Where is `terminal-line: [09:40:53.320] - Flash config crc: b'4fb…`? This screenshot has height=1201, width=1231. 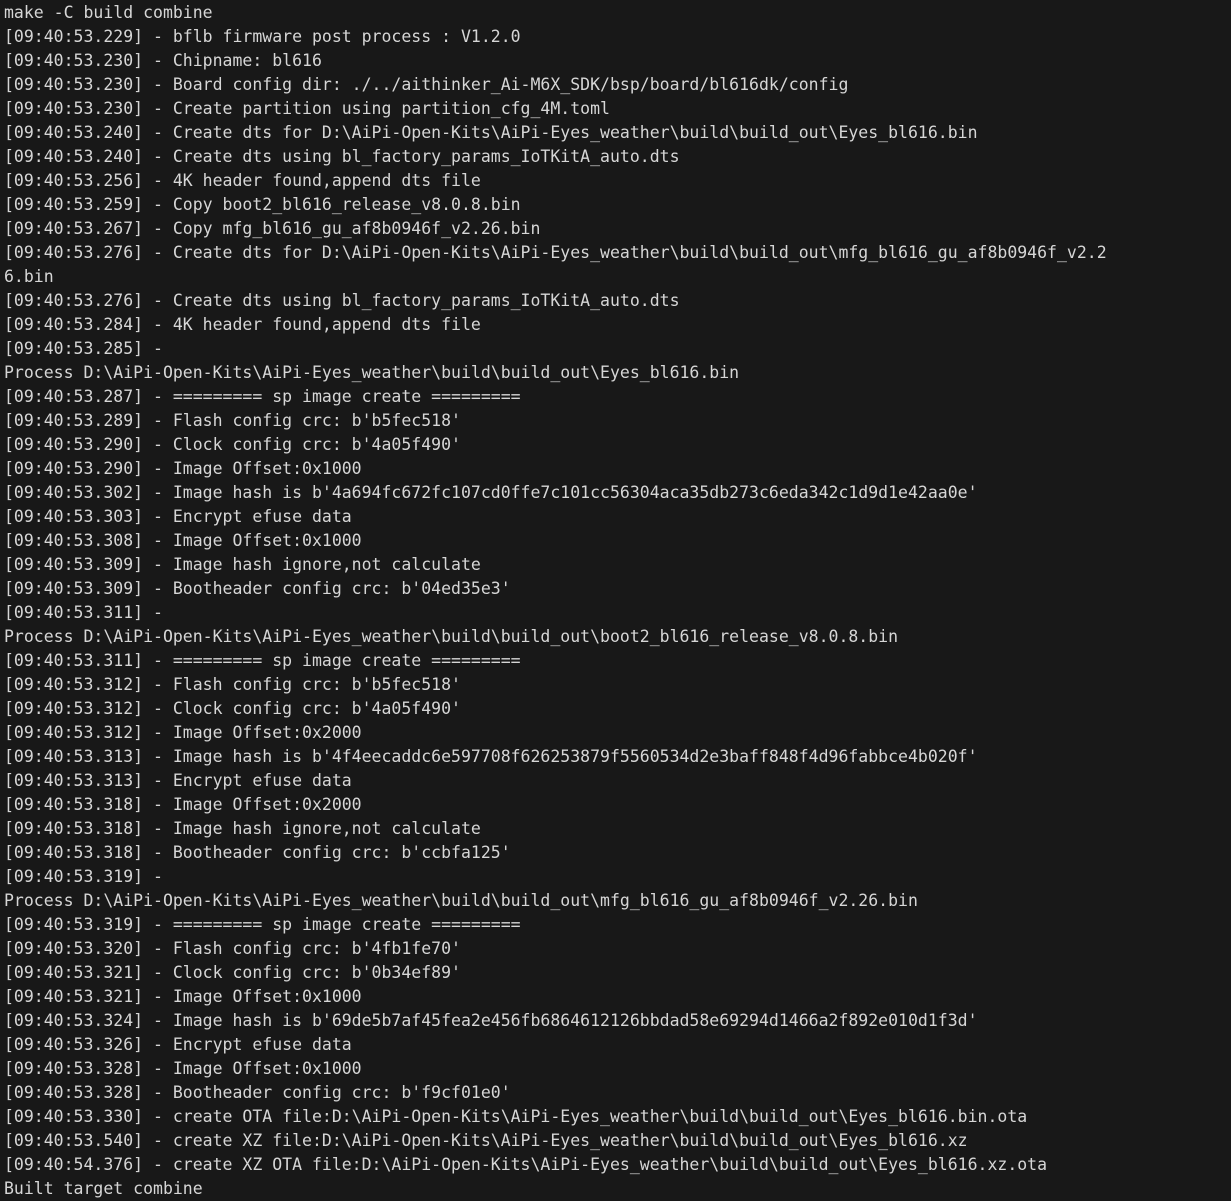 terminal-line: [09:40:53.320] - Flash config crc: b'4fb… is located at coordinates (232, 948).